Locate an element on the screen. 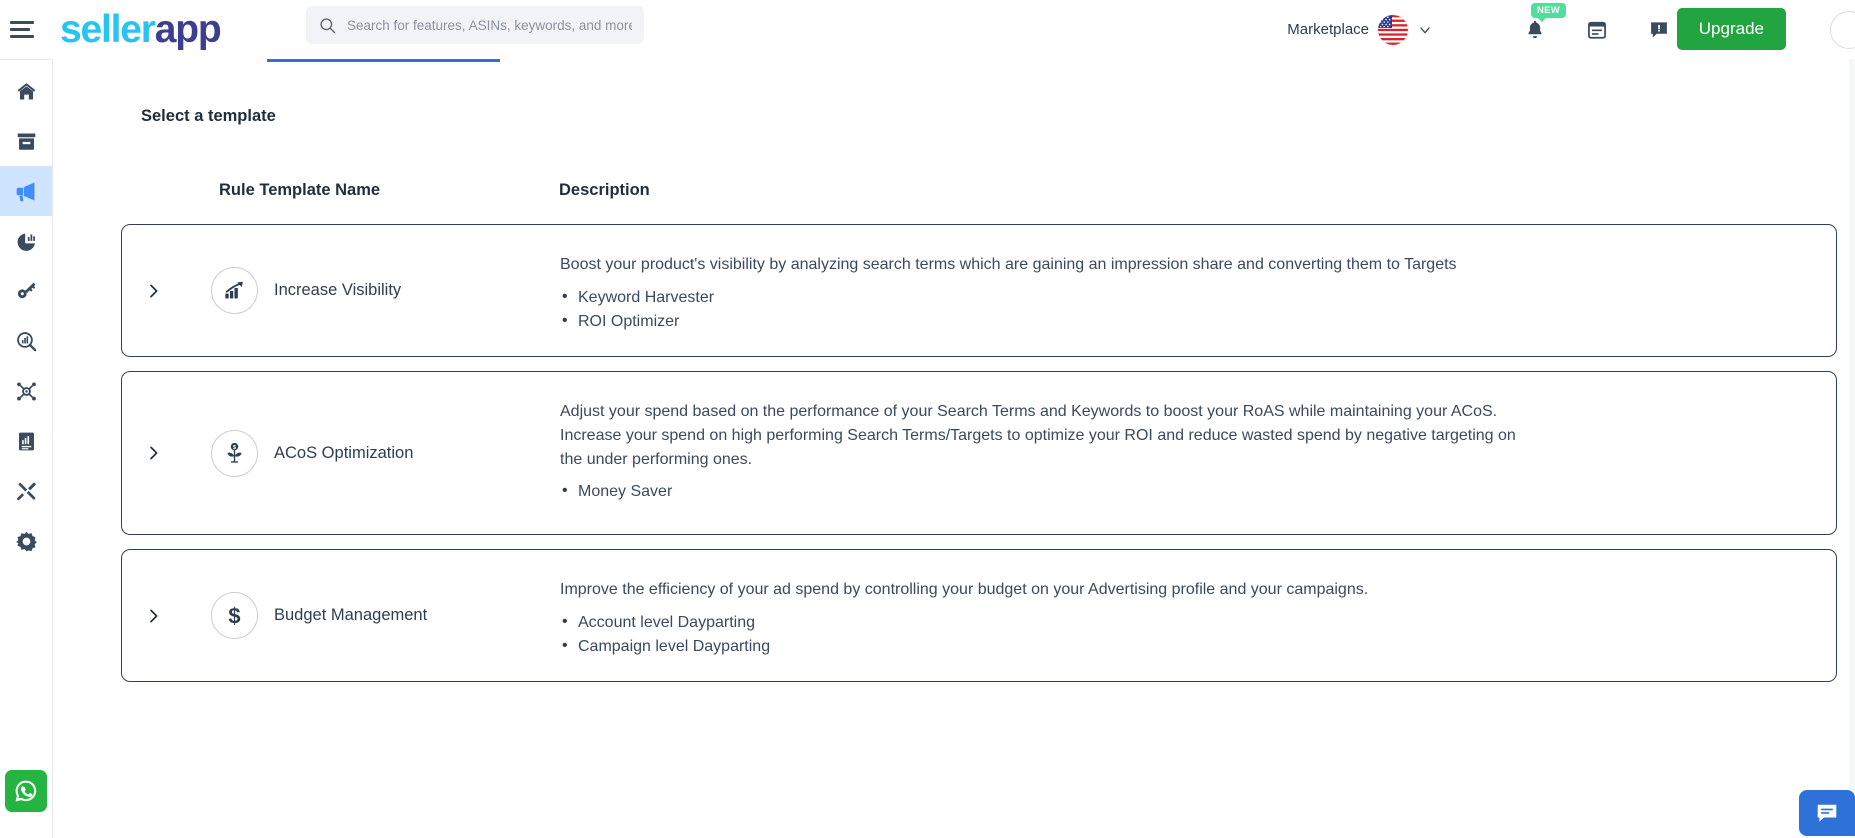 The image size is (1855, 838). hamburger-menu-icon is located at coordinates (25, 30).